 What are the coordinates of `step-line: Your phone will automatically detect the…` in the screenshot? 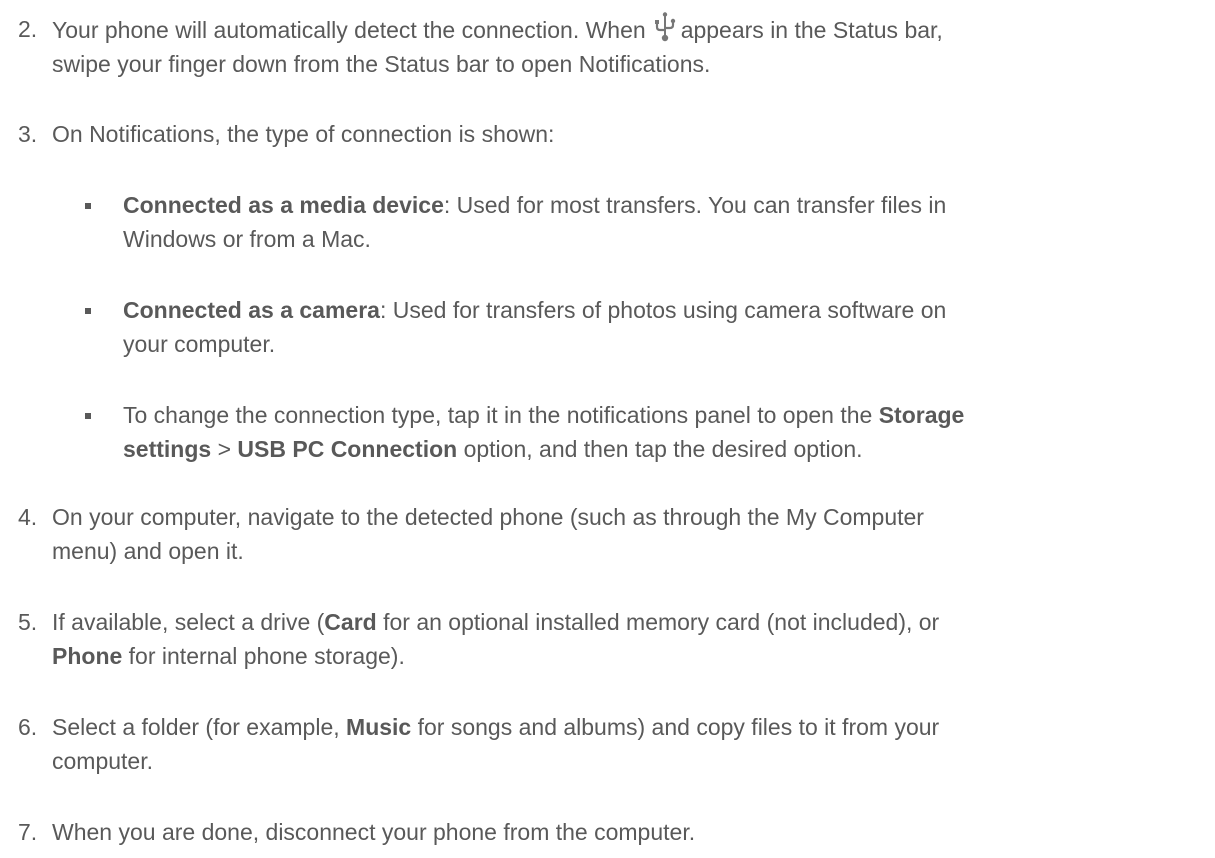 It's located at (627, 29).